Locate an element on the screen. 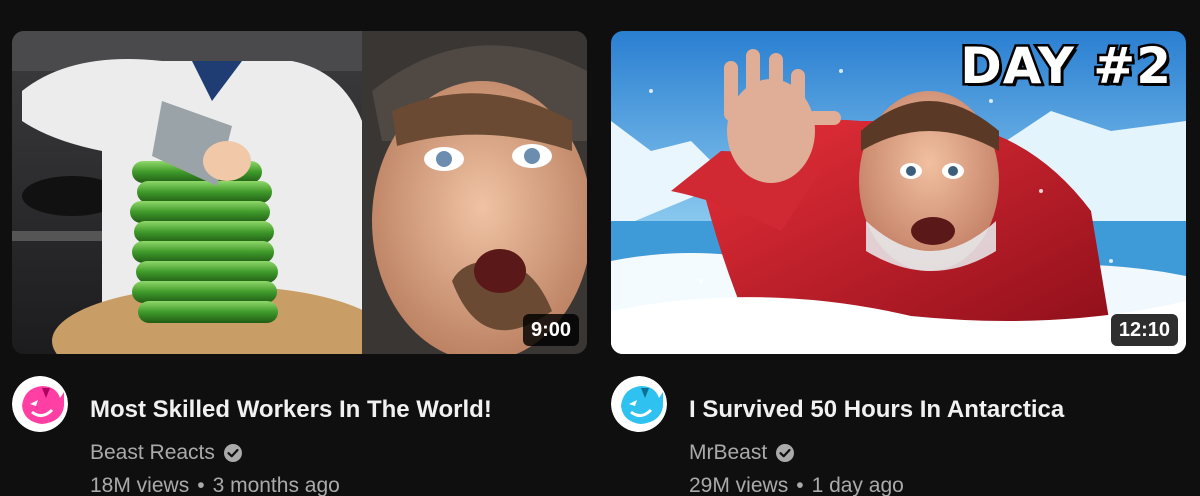 The height and width of the screenshot is (496, 1200). video-stats: 29M views • 1 day ago is located at coordinates (796, 485).